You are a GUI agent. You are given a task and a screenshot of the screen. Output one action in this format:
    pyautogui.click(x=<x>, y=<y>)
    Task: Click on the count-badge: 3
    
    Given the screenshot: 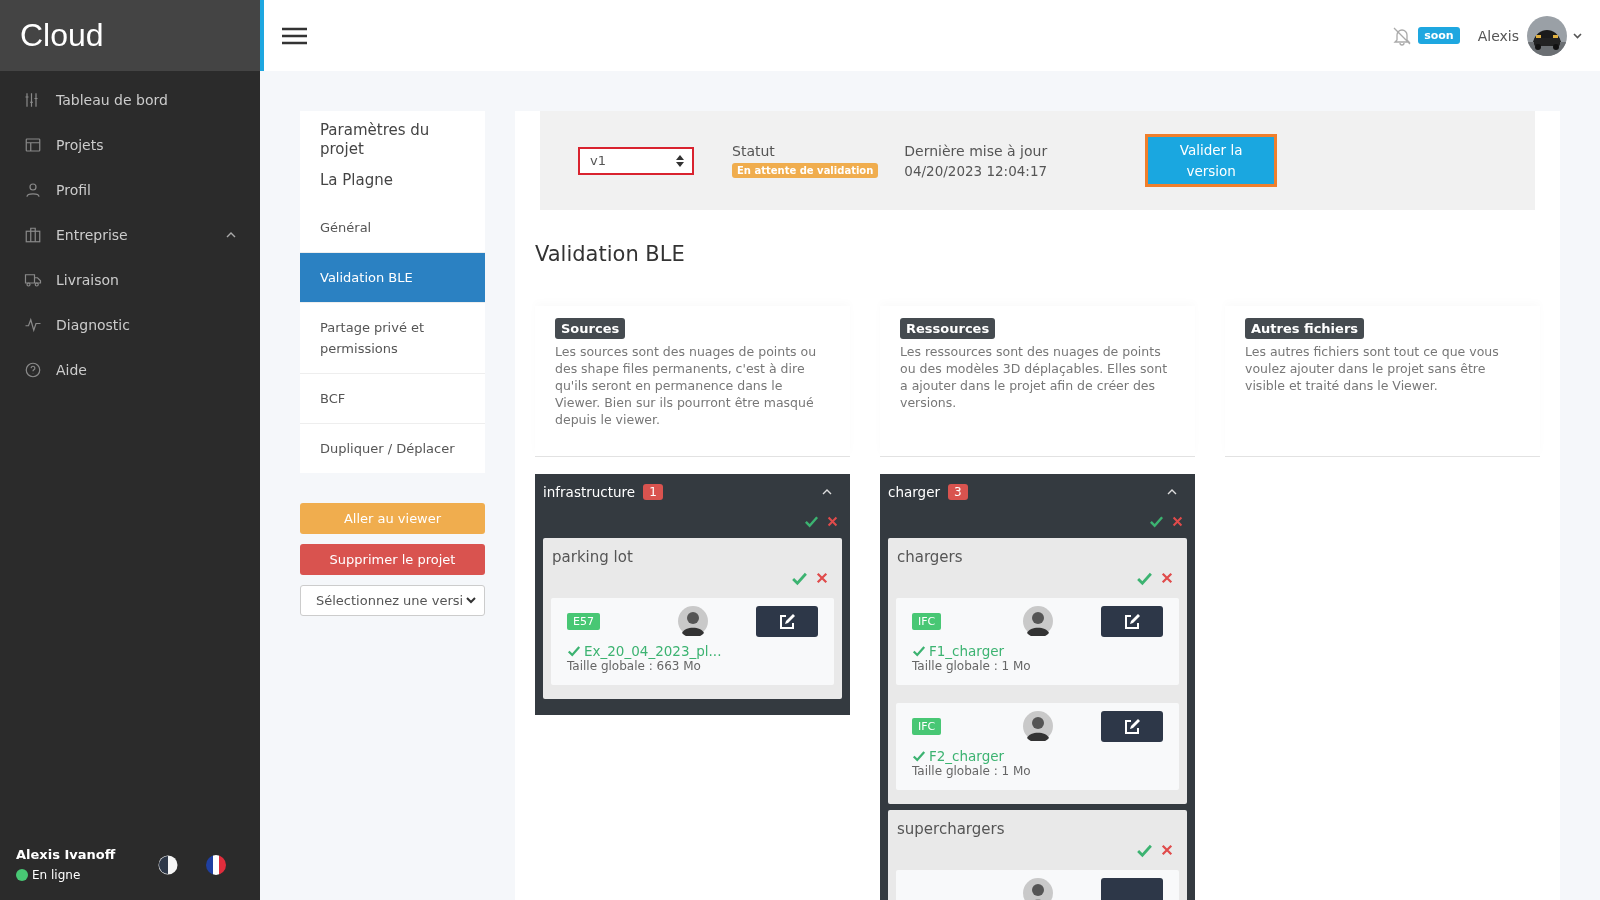 What is the action you would take?
    pyautogui.click(x=958, y=492)
    